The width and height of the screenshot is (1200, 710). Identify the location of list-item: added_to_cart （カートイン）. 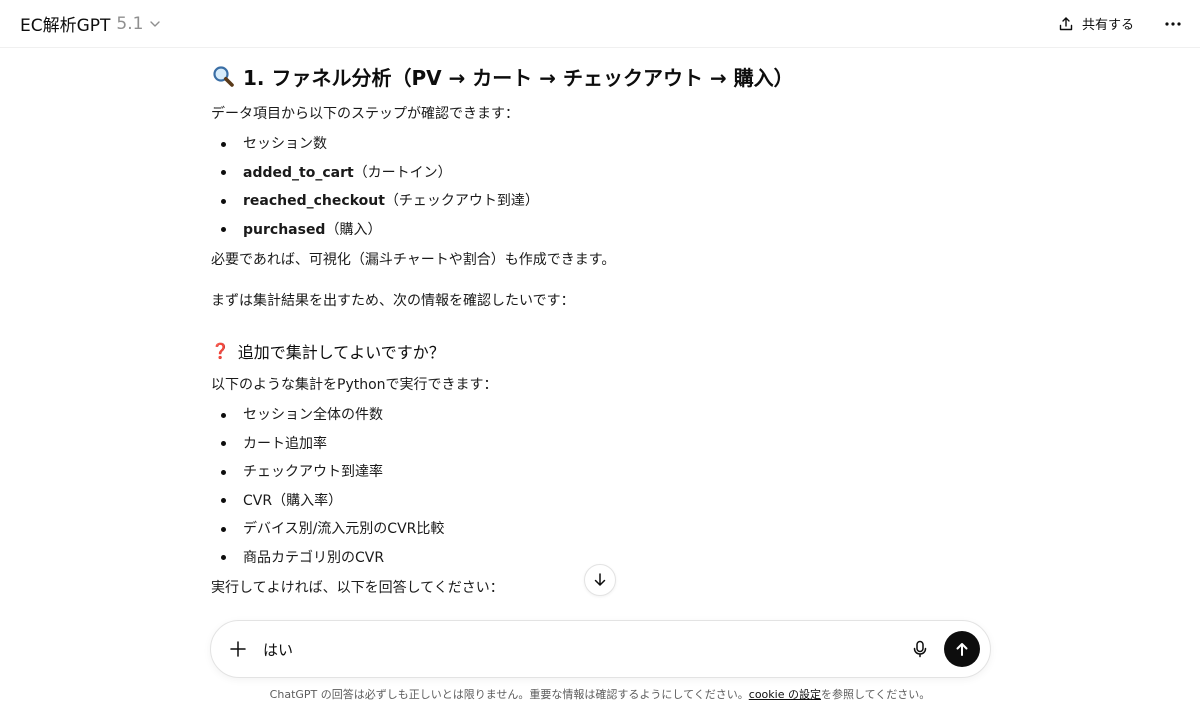
(601, 173).